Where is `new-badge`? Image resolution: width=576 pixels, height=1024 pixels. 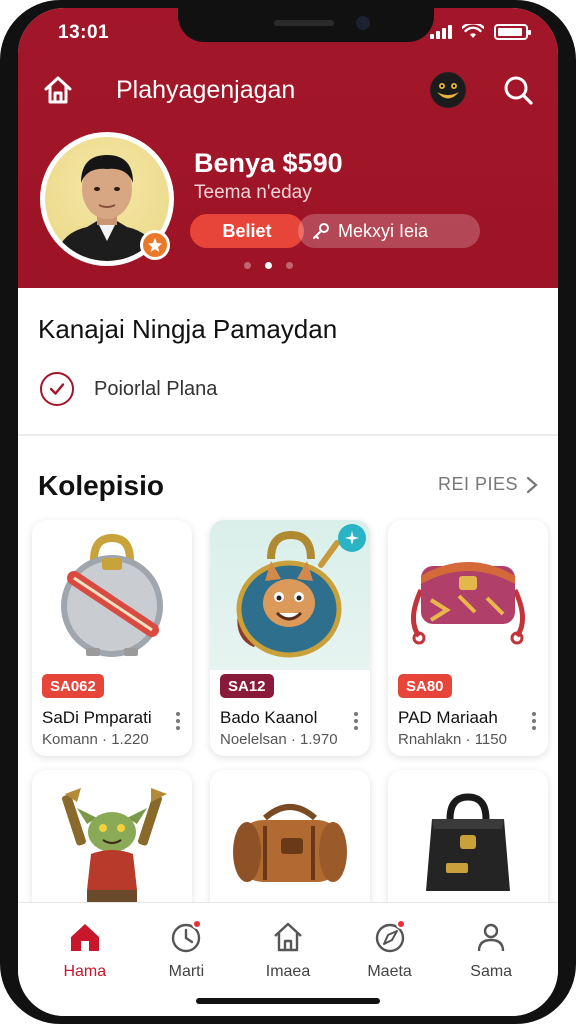
new-badge is located at coordinates (352, 538).